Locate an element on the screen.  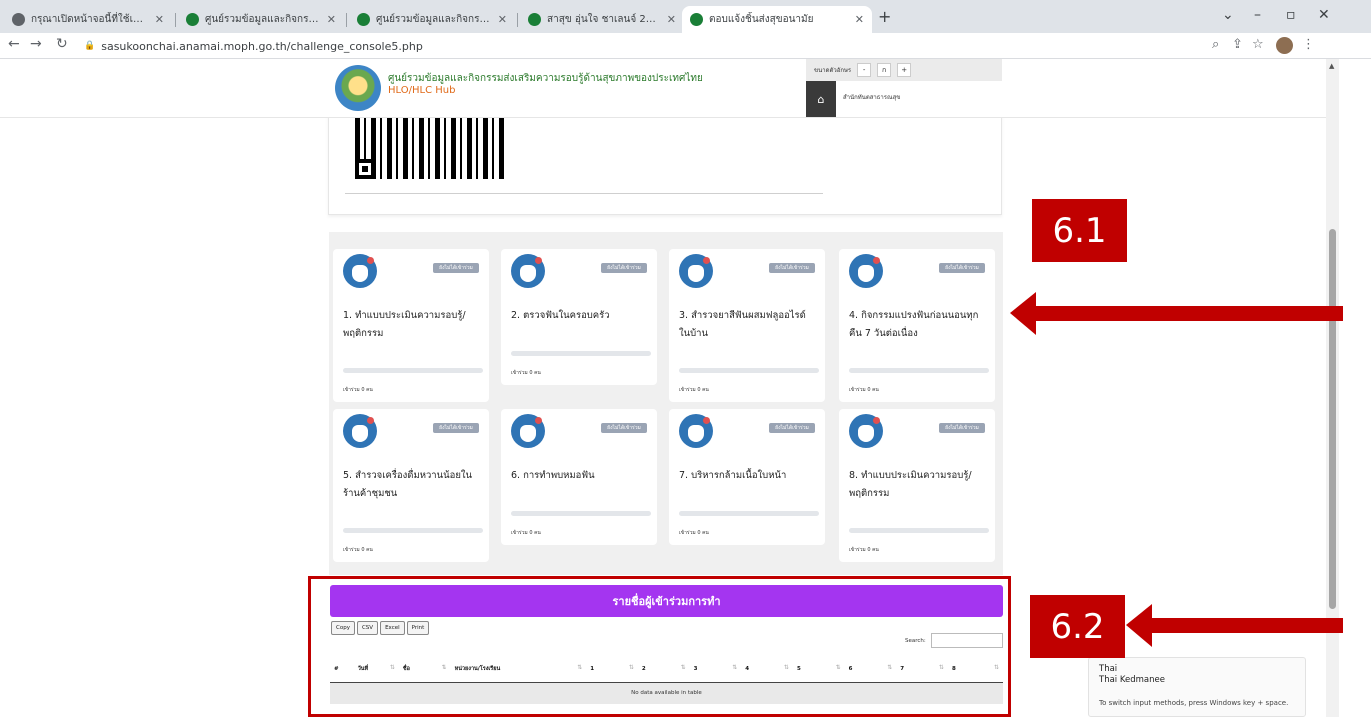
qr-code-image is located at coordinates (430, 146).